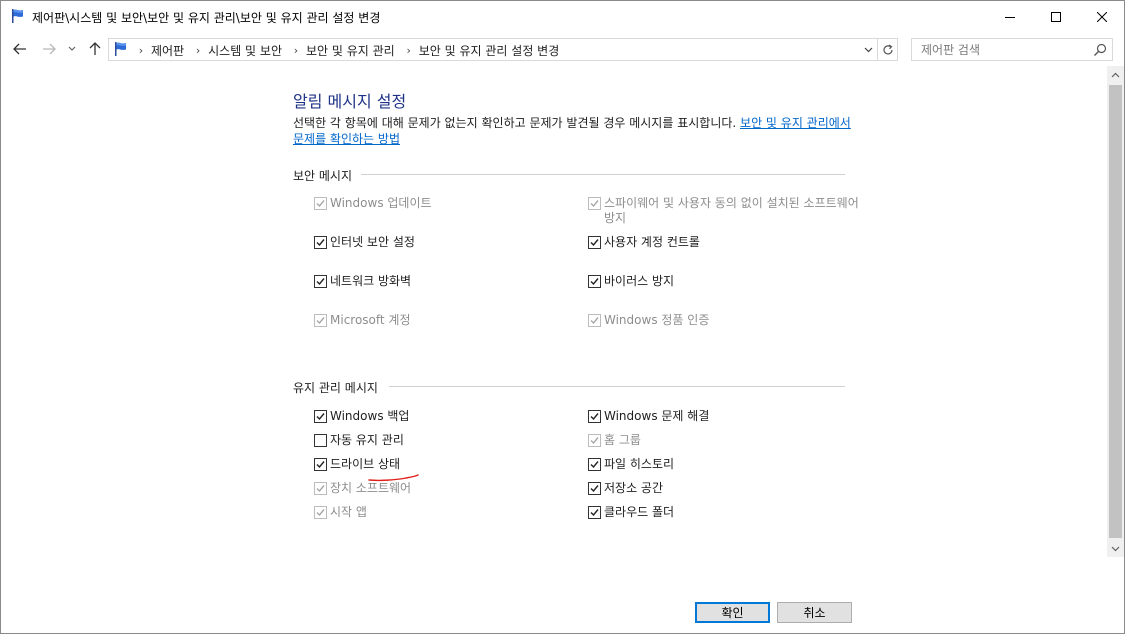 This screenshot has height=634, width=1125. What do you see at coordinates (657, 320) in the screenshot?
I see `checkbox-label: Windows 정품 인증` at bounding box center [657, 320].